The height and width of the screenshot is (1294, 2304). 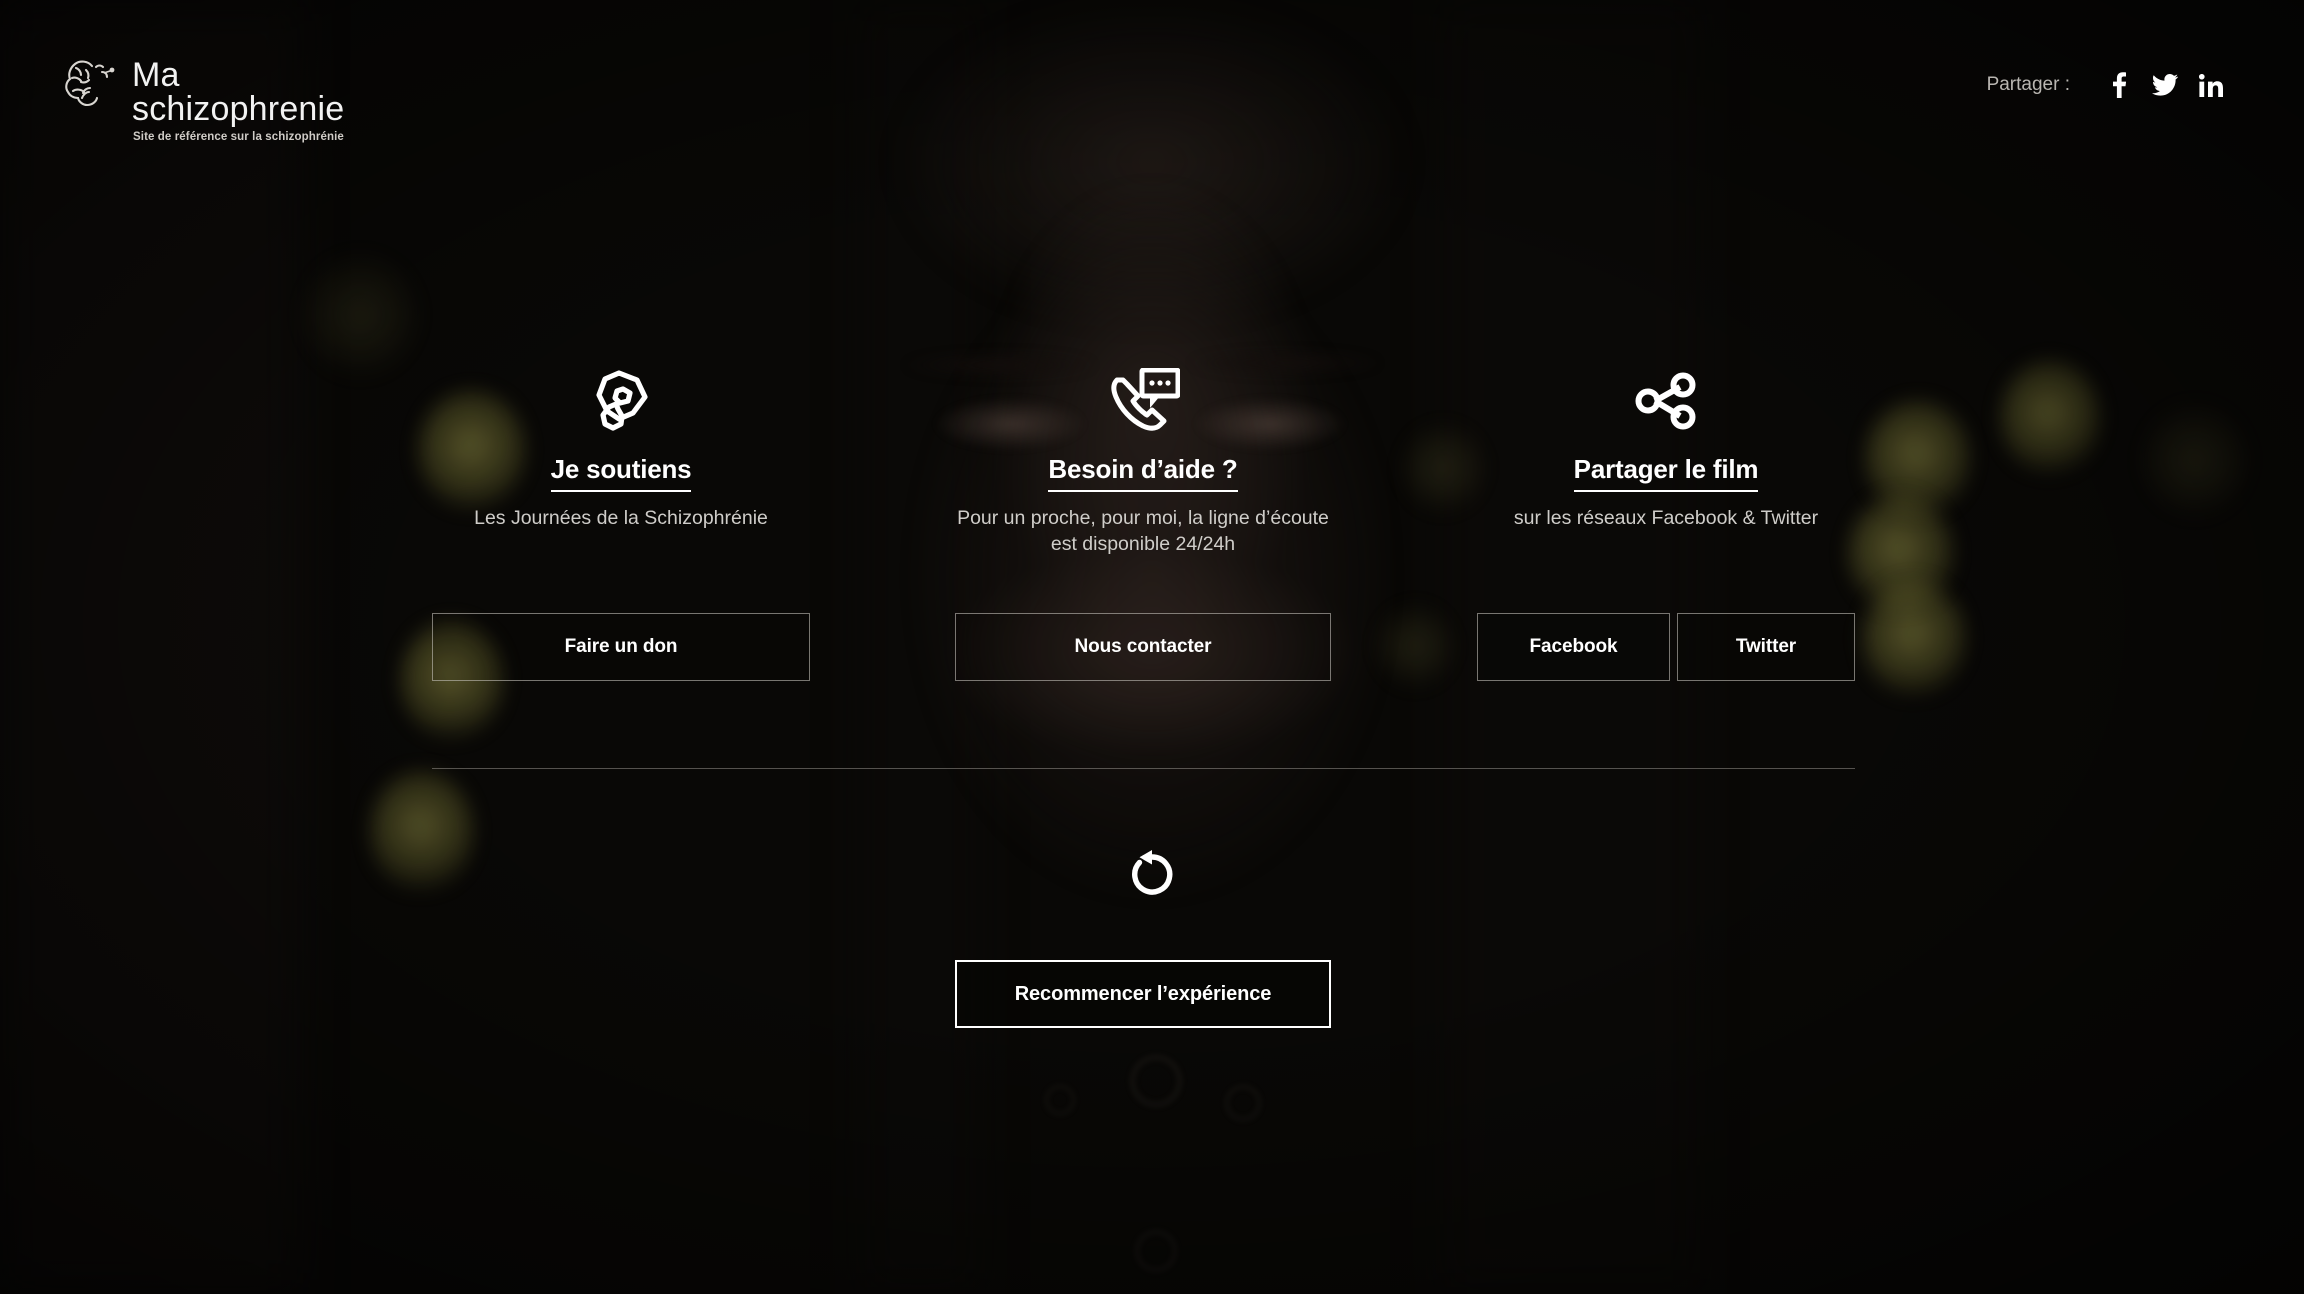 What do you see at coordinates (1152, 874) in the screenshot?
I see `restart-arrow-icon` at bounding box center [1152, 874].